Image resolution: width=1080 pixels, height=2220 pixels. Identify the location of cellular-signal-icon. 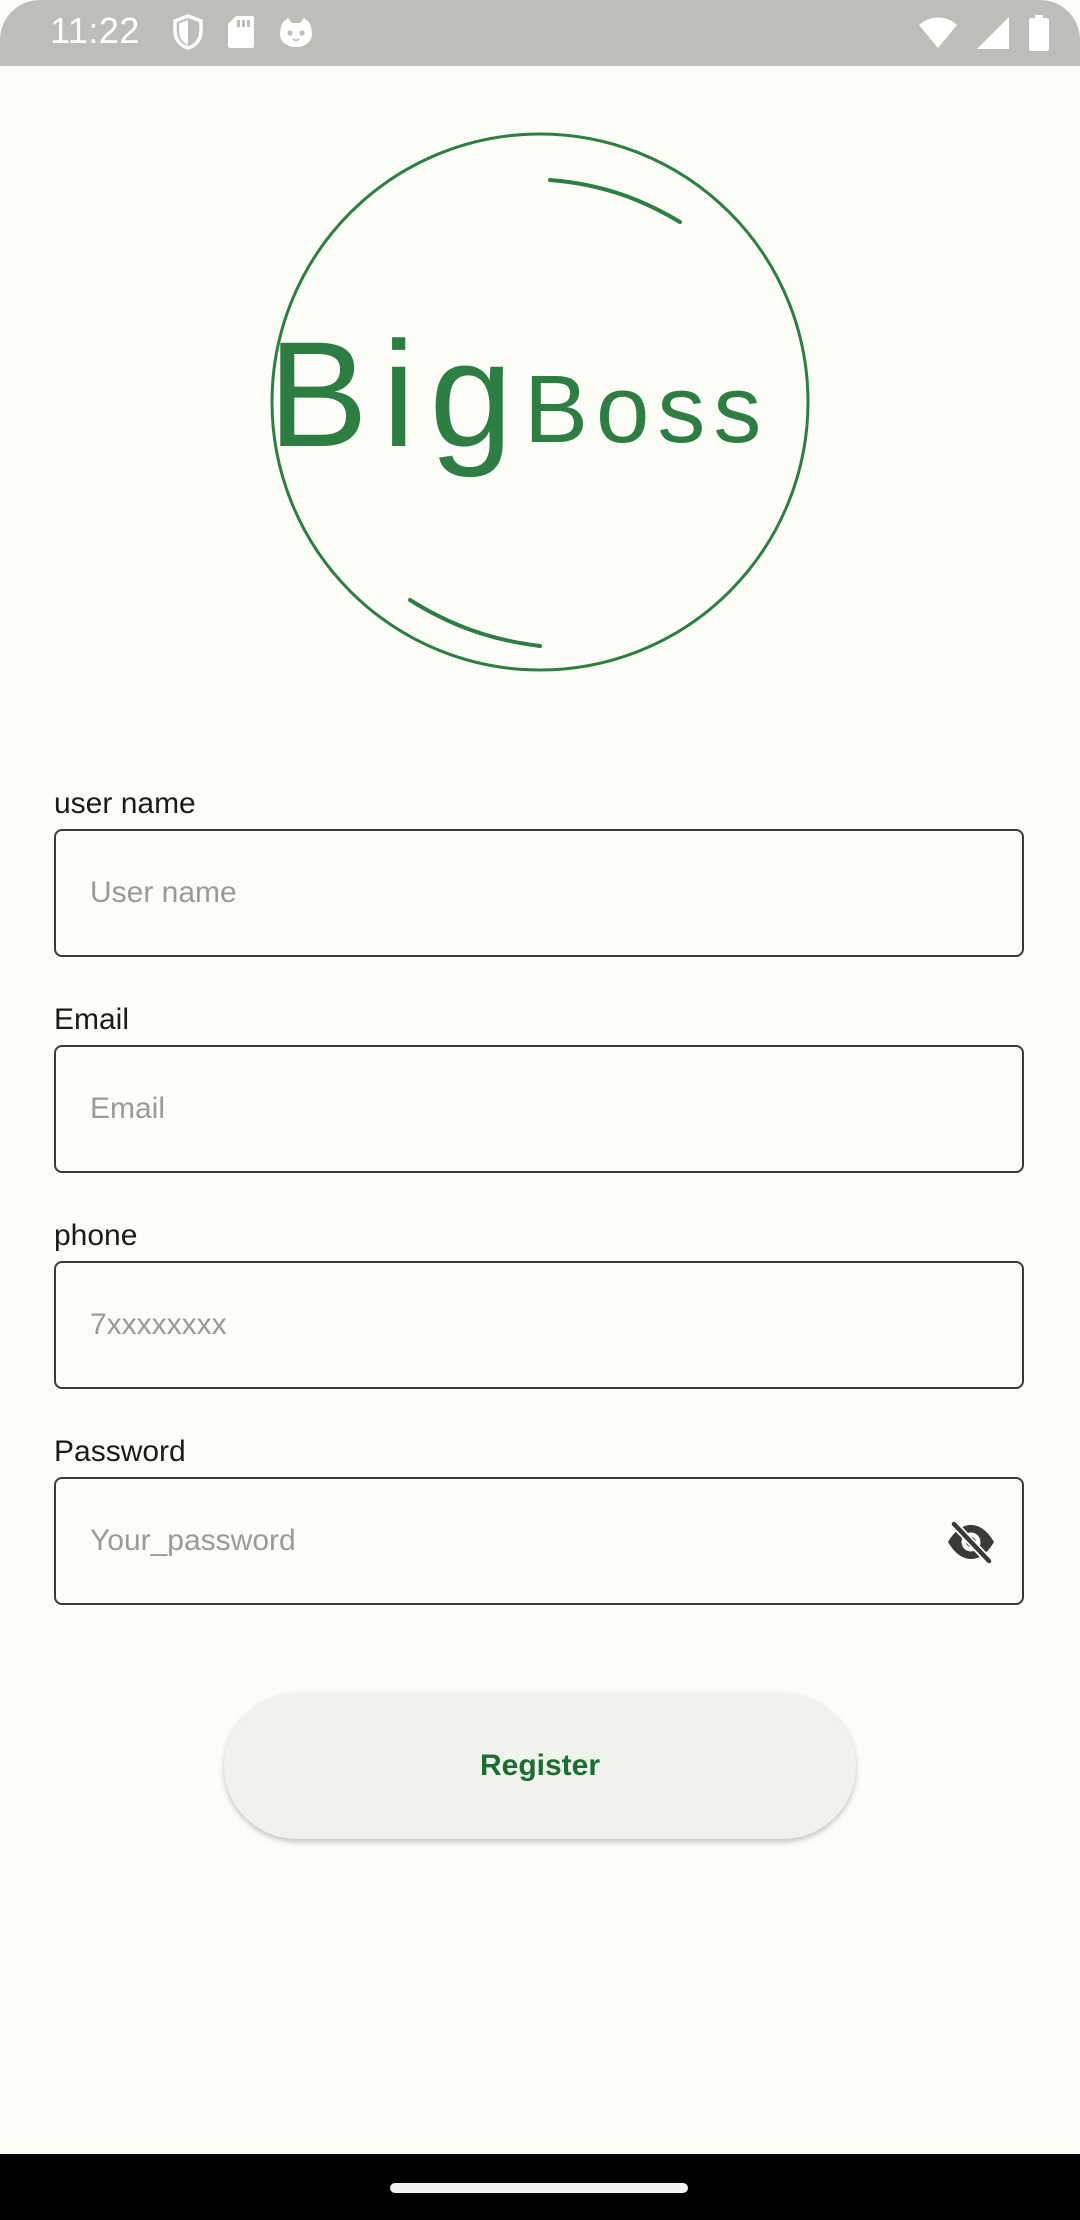
(993, 33).